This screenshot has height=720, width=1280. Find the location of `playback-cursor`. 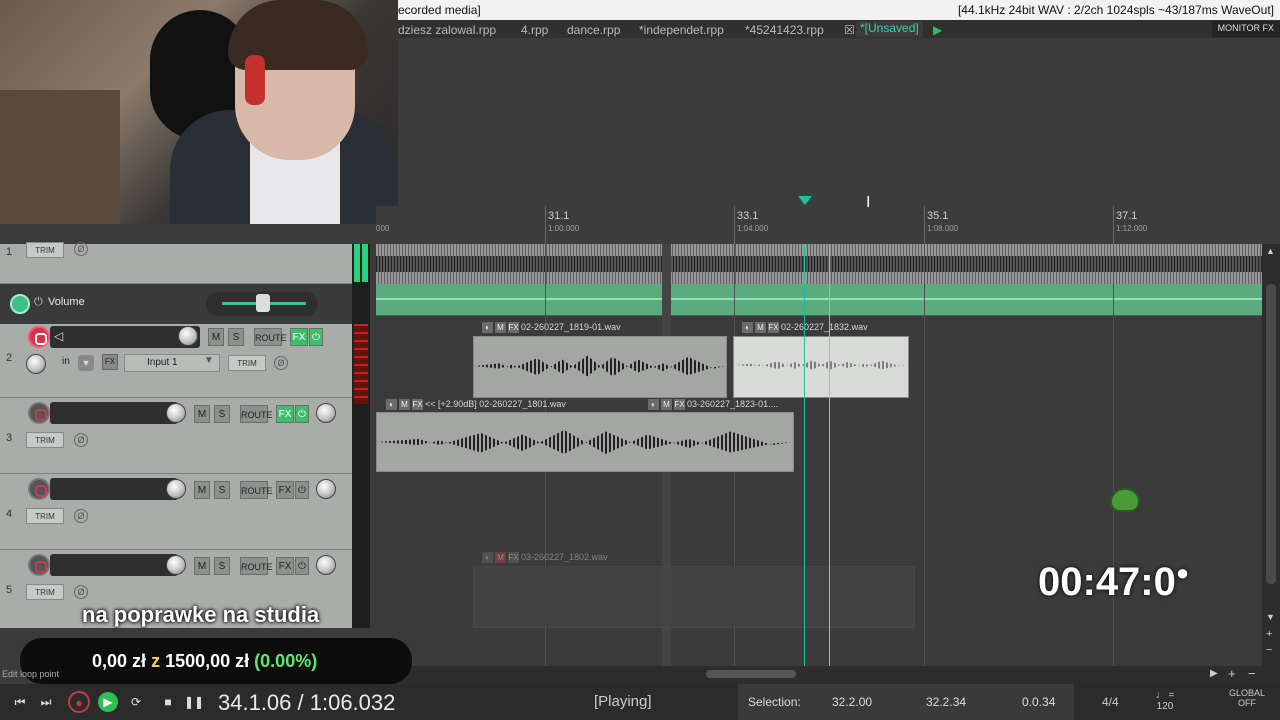

playback-cursor is located at coordinates (804, 455).